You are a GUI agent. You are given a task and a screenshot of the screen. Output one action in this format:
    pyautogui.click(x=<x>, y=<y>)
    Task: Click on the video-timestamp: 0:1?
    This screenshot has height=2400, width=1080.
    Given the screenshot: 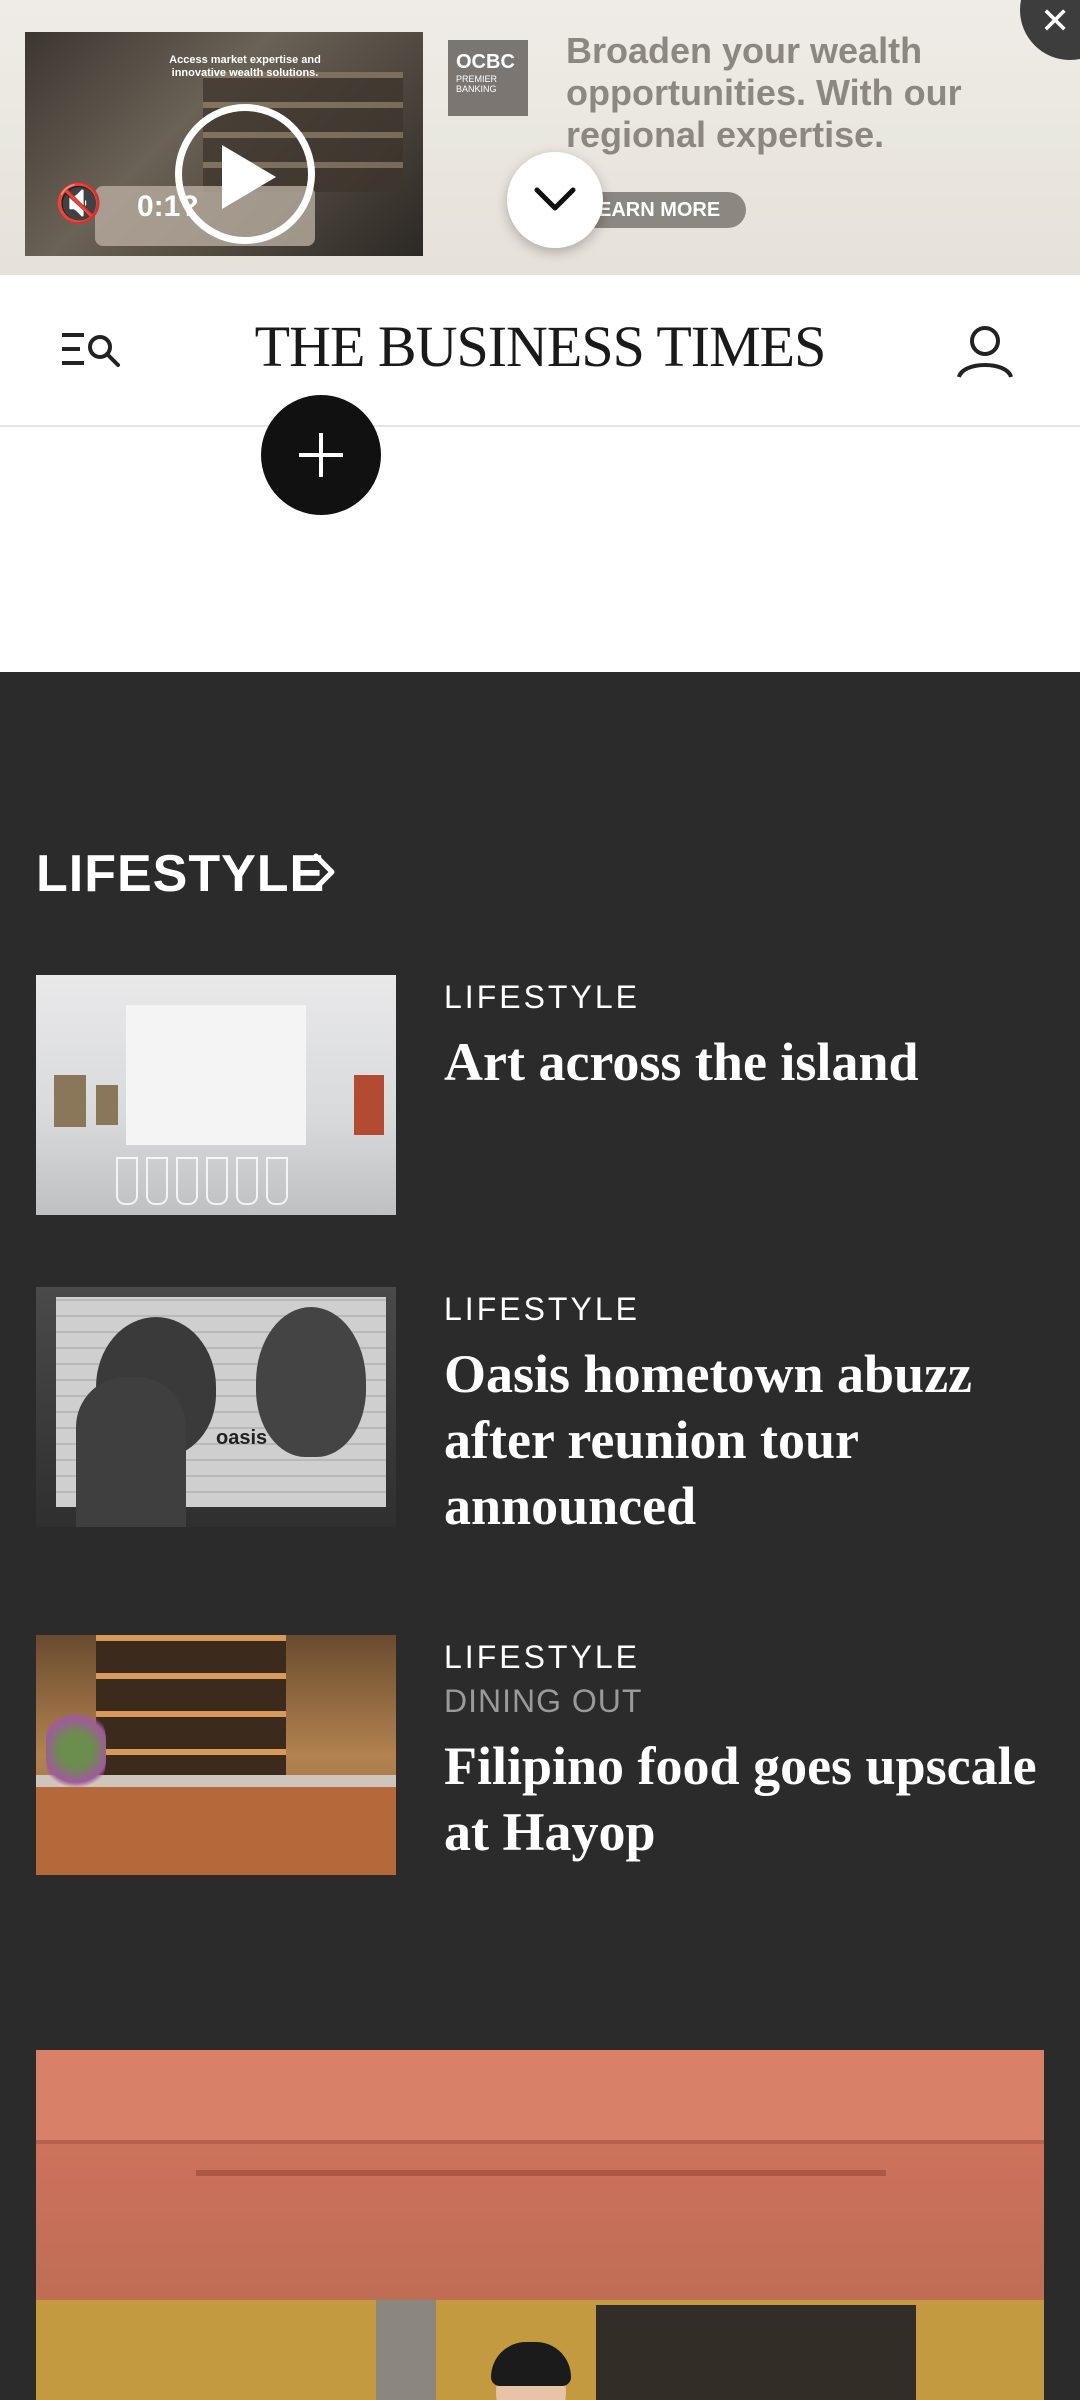 What is the action you would take?
    pyautogui.click(x=168, y=206)
    